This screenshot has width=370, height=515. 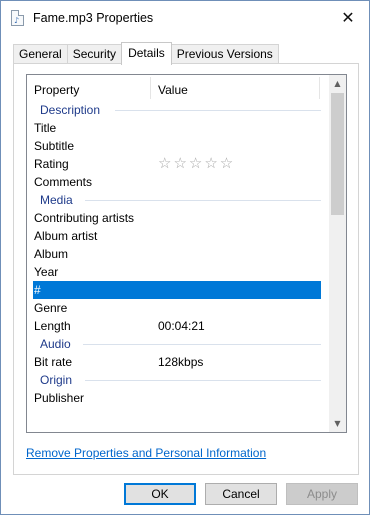 What do you see at coordinates (348, 18) in the screenshot?
I see `close-icon: ✕` at bounding box center [348, 18].